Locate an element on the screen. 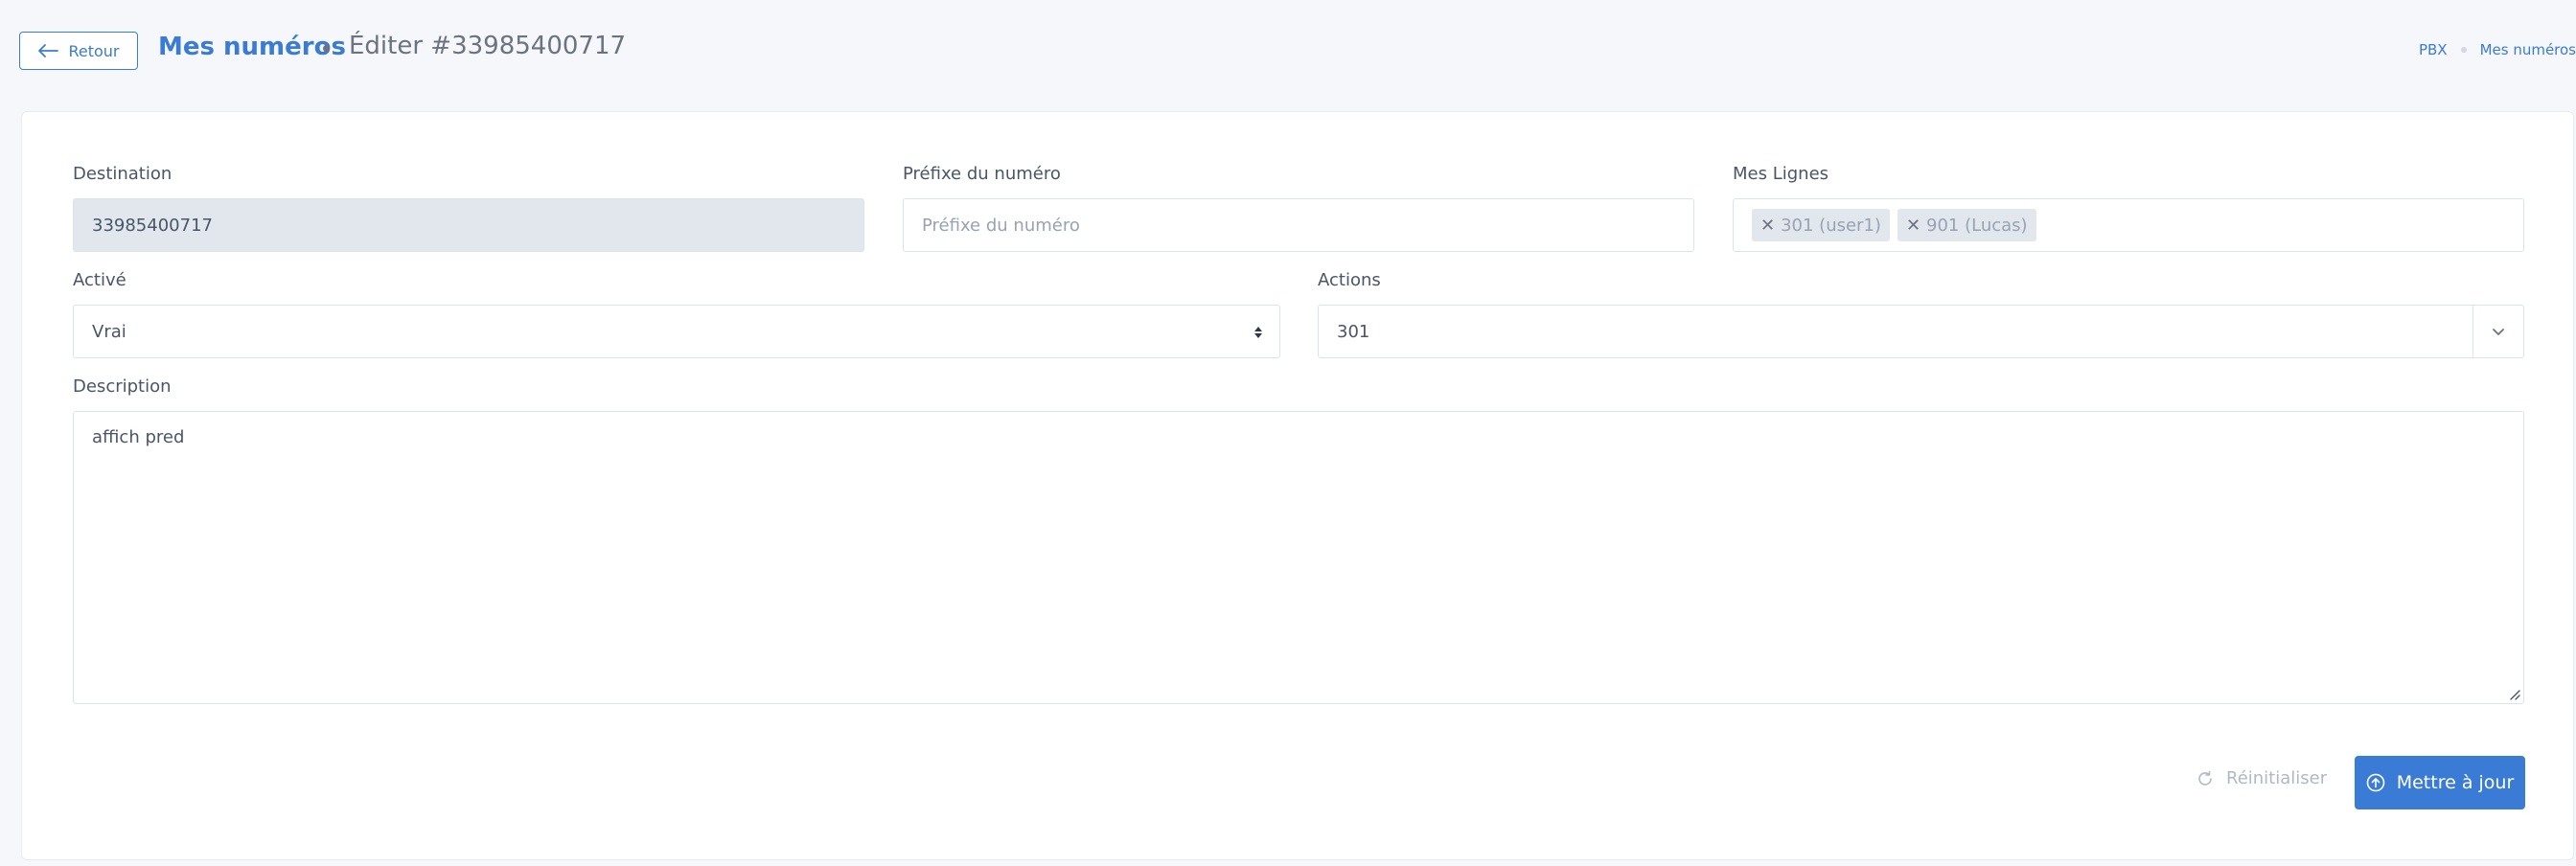  actions-select: 301 is located at coordinates (1921, 331).